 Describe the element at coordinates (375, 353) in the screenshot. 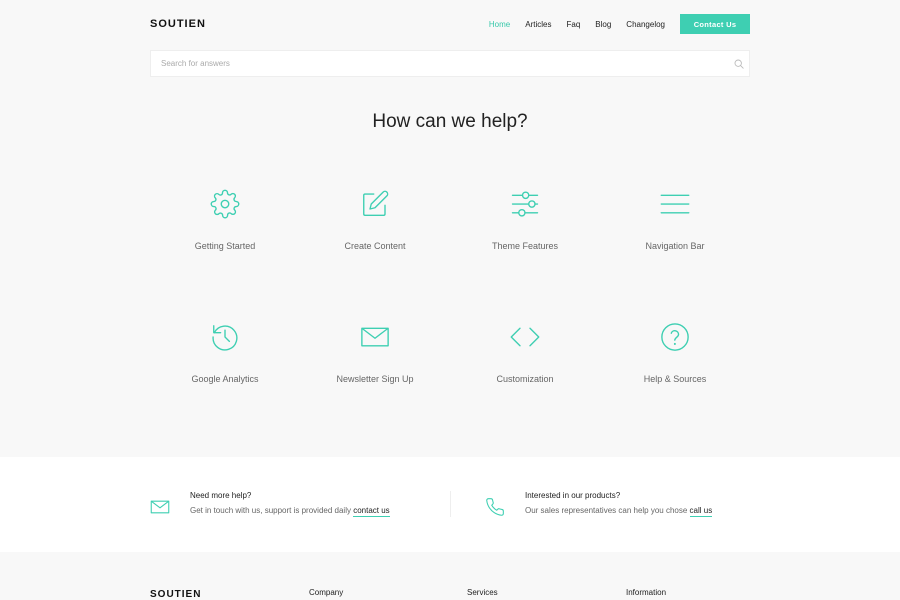

I see `category-newsletter-sign-up: Newsletter Sign Up` at that location.